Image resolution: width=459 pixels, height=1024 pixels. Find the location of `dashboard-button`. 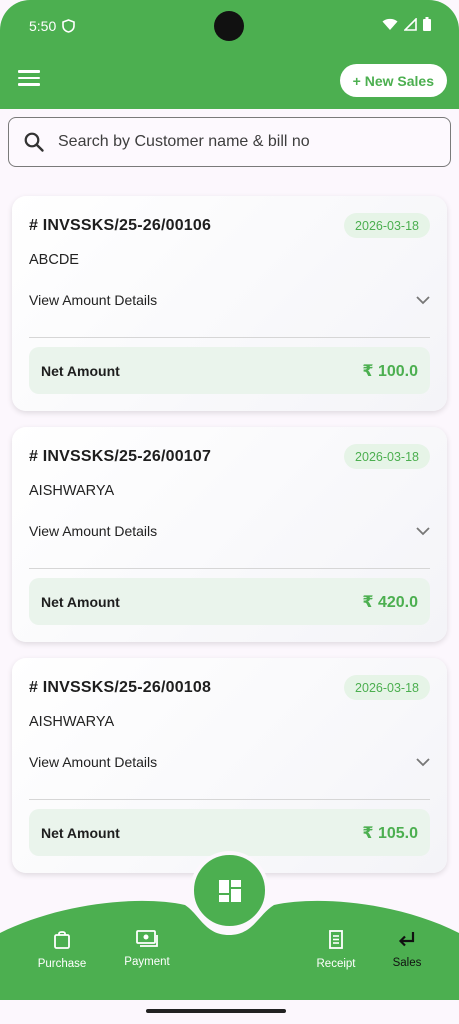

dashboard-button is located at coordinates (229, 890).